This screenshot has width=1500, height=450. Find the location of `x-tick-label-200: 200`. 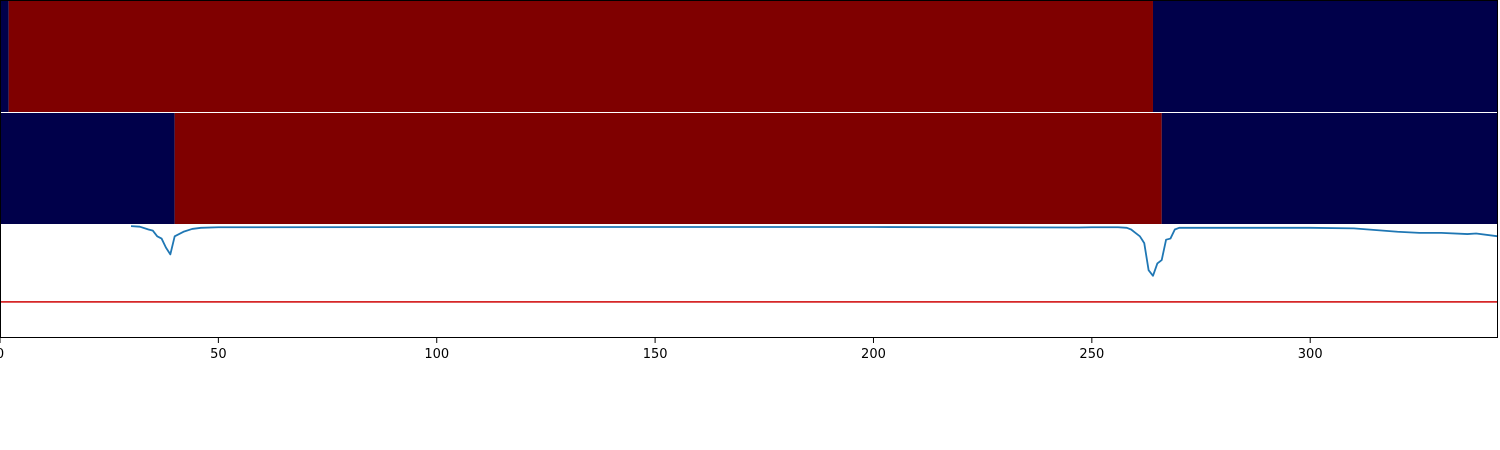

x-tick-label-200: 200 is located at coordinates (873, 354).